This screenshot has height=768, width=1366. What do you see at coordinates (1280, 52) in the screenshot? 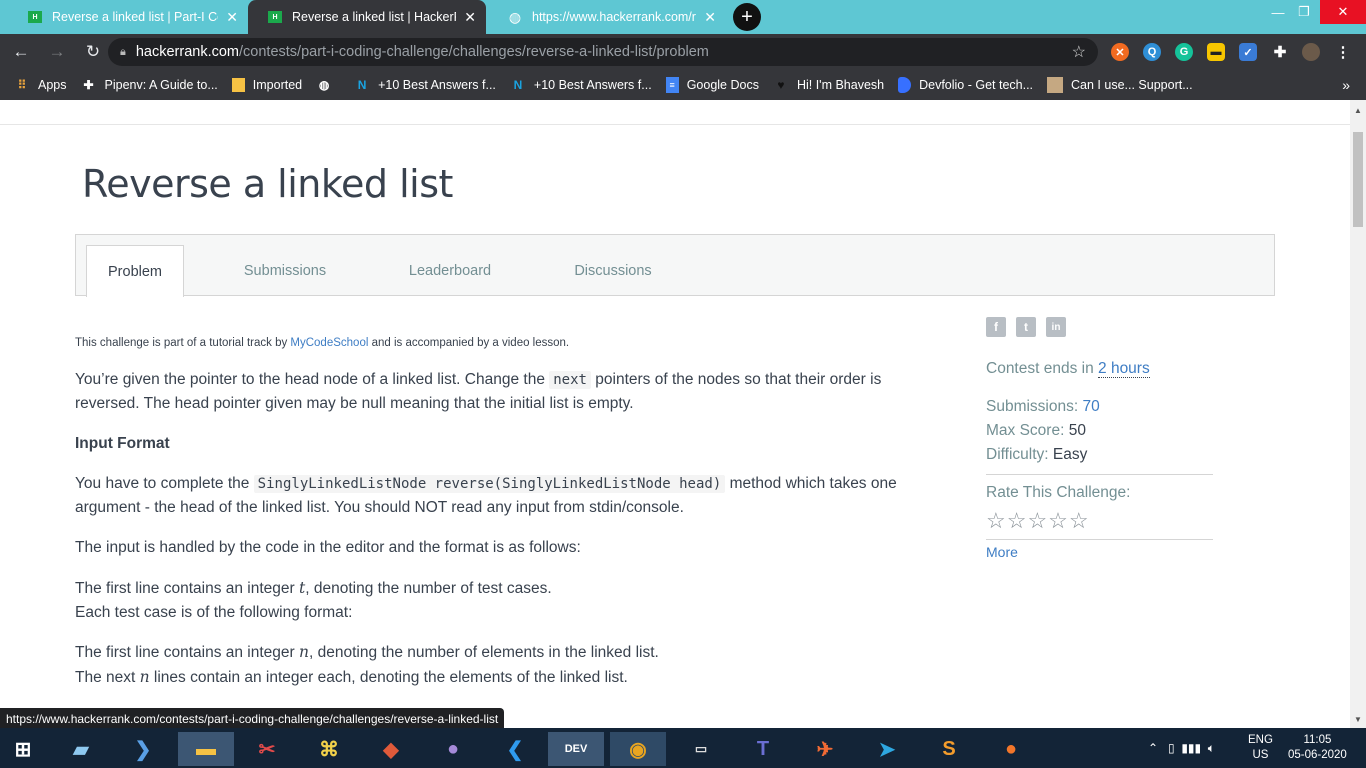
I see `extensions-puzzle-icon: ✚` at bounding box center [1280, 52].